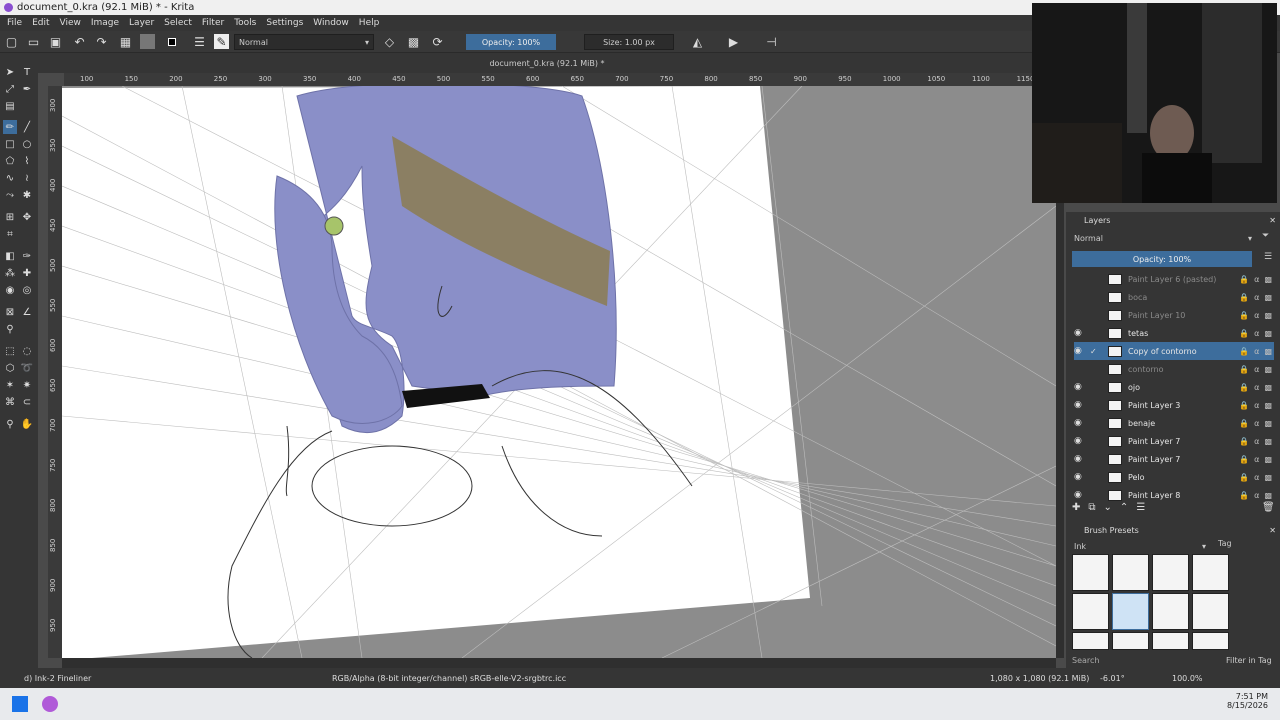 This screenshot has width=1280, height=720. I want to click on gradient-icon: ▦, so click(125, 41).